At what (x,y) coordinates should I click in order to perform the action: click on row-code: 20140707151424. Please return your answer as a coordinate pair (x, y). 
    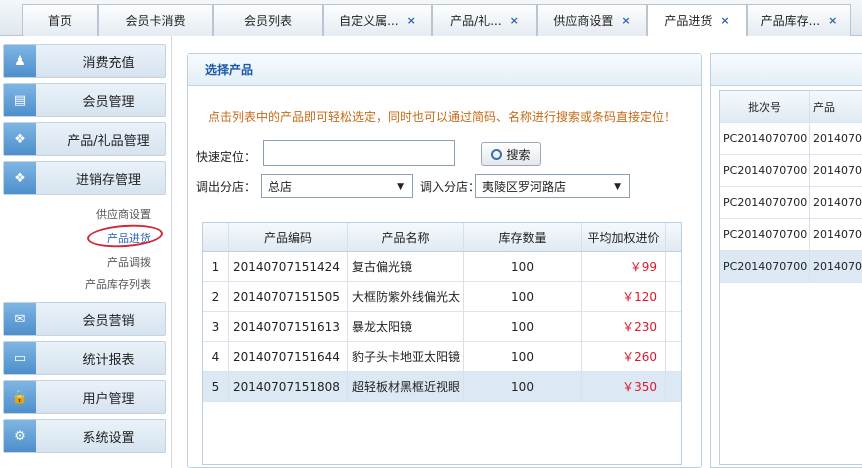
    Looking at the image, I should click on (288, 266).